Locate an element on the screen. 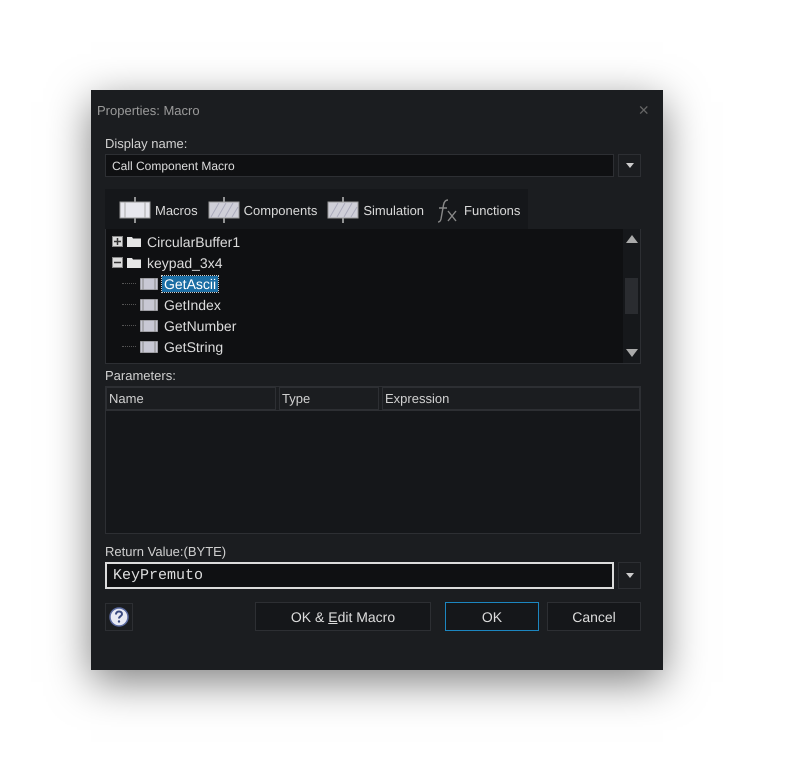 This screenshot has width=789, height=774. tree-item: CircularBuffer1 is located at coordinates (193, 242).